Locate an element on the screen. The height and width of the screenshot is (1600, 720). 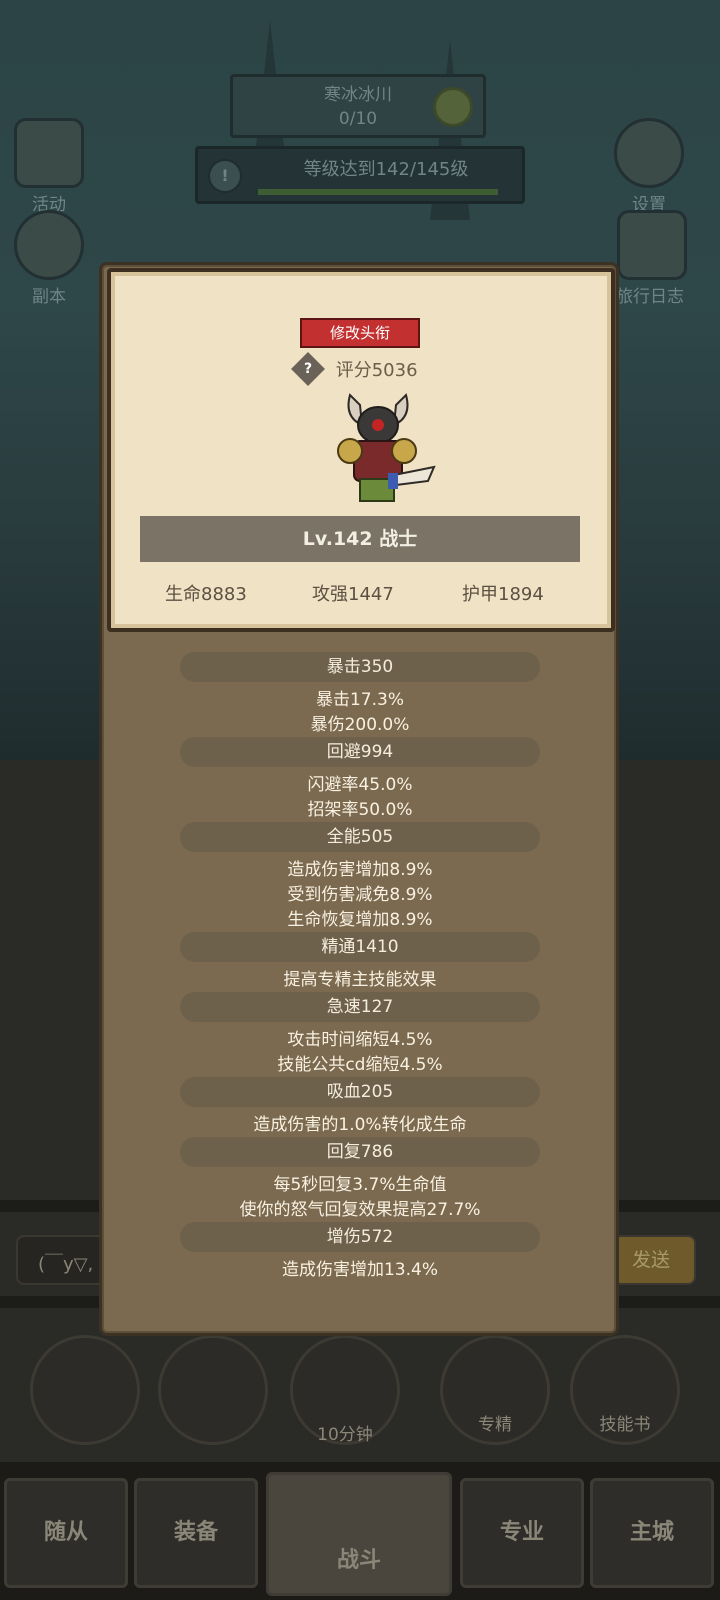
tab-equipment: 装备 is located at coordinates (196, 1533).